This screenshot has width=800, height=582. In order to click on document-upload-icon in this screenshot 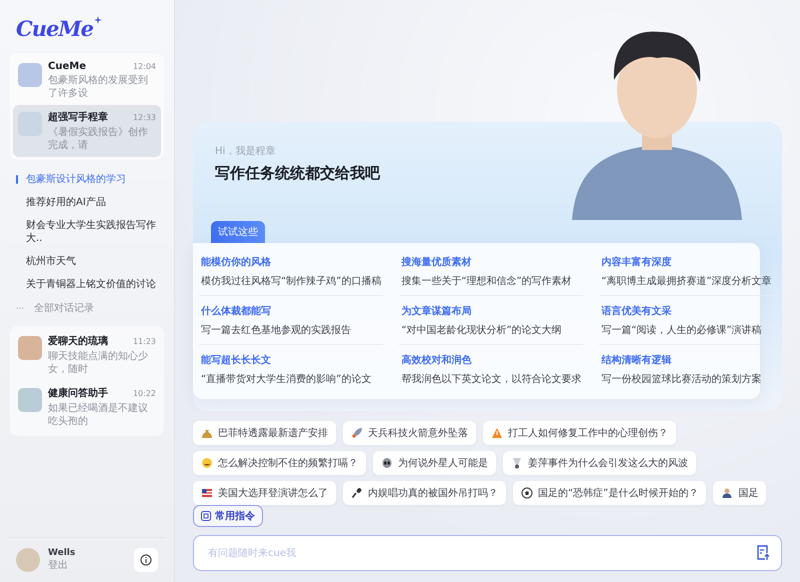, I will do `click(763, 553)`.